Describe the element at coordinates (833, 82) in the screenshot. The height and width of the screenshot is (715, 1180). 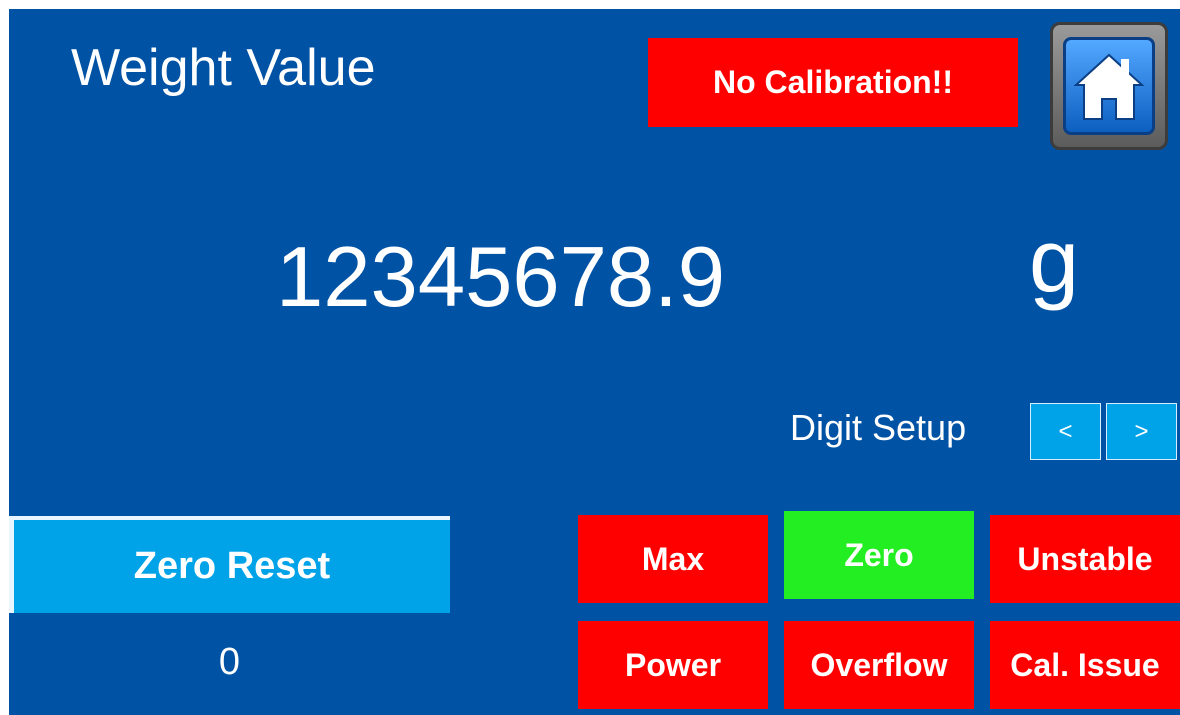
I see `calibration-warning-badge: No Calibration!!` at that location.